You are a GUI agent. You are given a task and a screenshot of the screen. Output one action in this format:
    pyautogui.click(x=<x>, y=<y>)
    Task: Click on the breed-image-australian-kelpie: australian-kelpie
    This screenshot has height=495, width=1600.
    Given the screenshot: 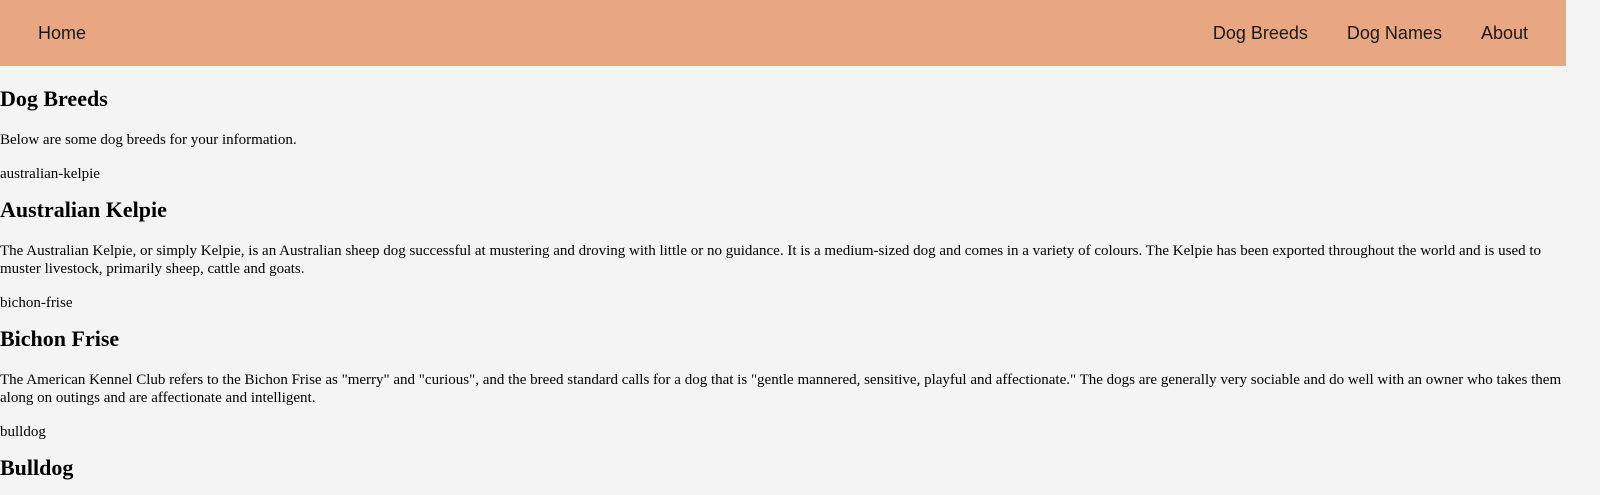 What is the action you would take?
    pyautogui.click(x=783, y=174)
    